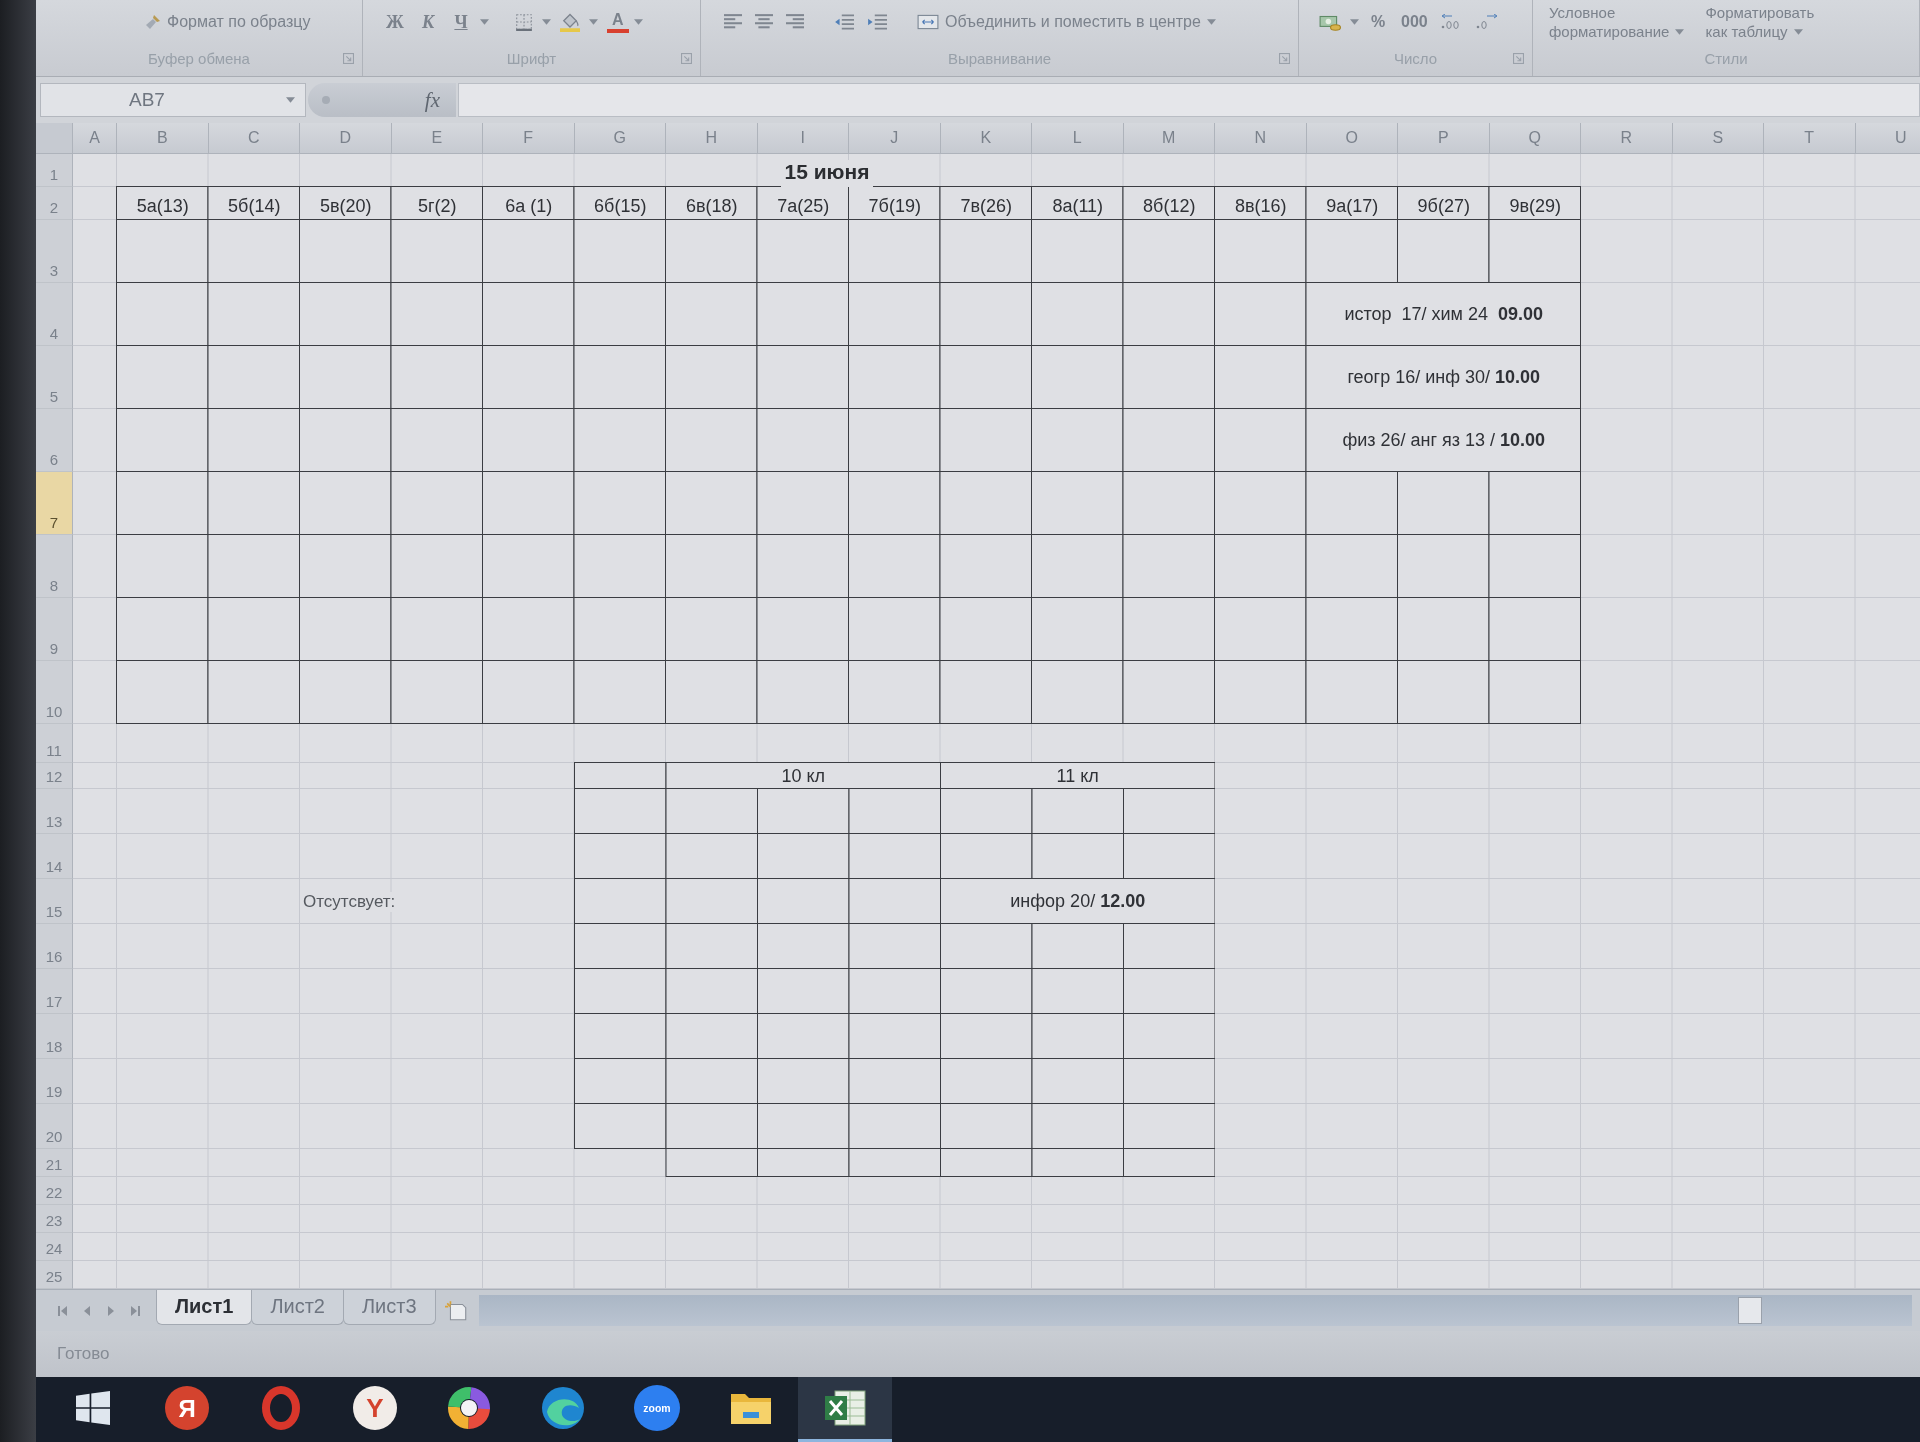 The image size is (1920, 1442). I want to click on row-header: 6, so click(54, 440).